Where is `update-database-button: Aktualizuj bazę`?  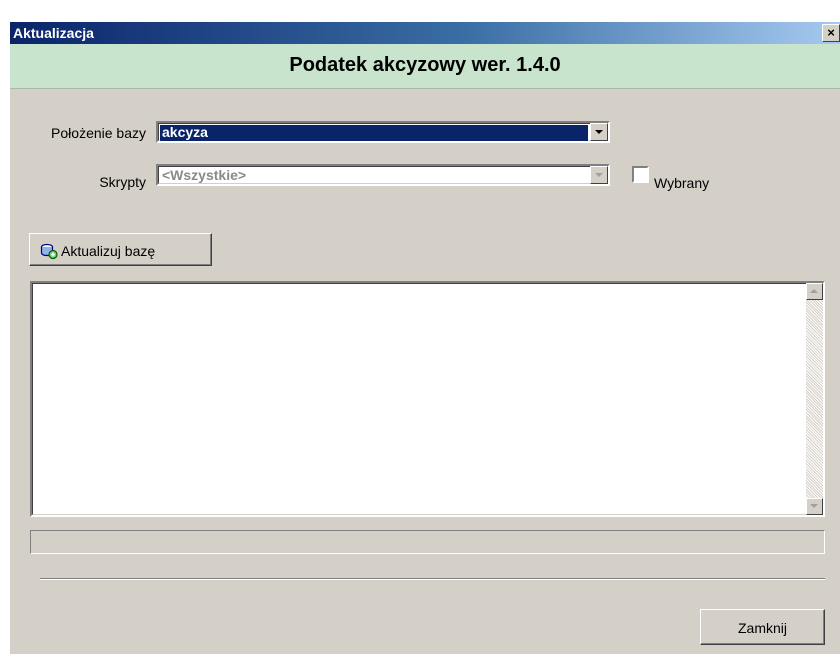
update-database-button: Aktualizuj bazę is located at coordinates (120, 249).